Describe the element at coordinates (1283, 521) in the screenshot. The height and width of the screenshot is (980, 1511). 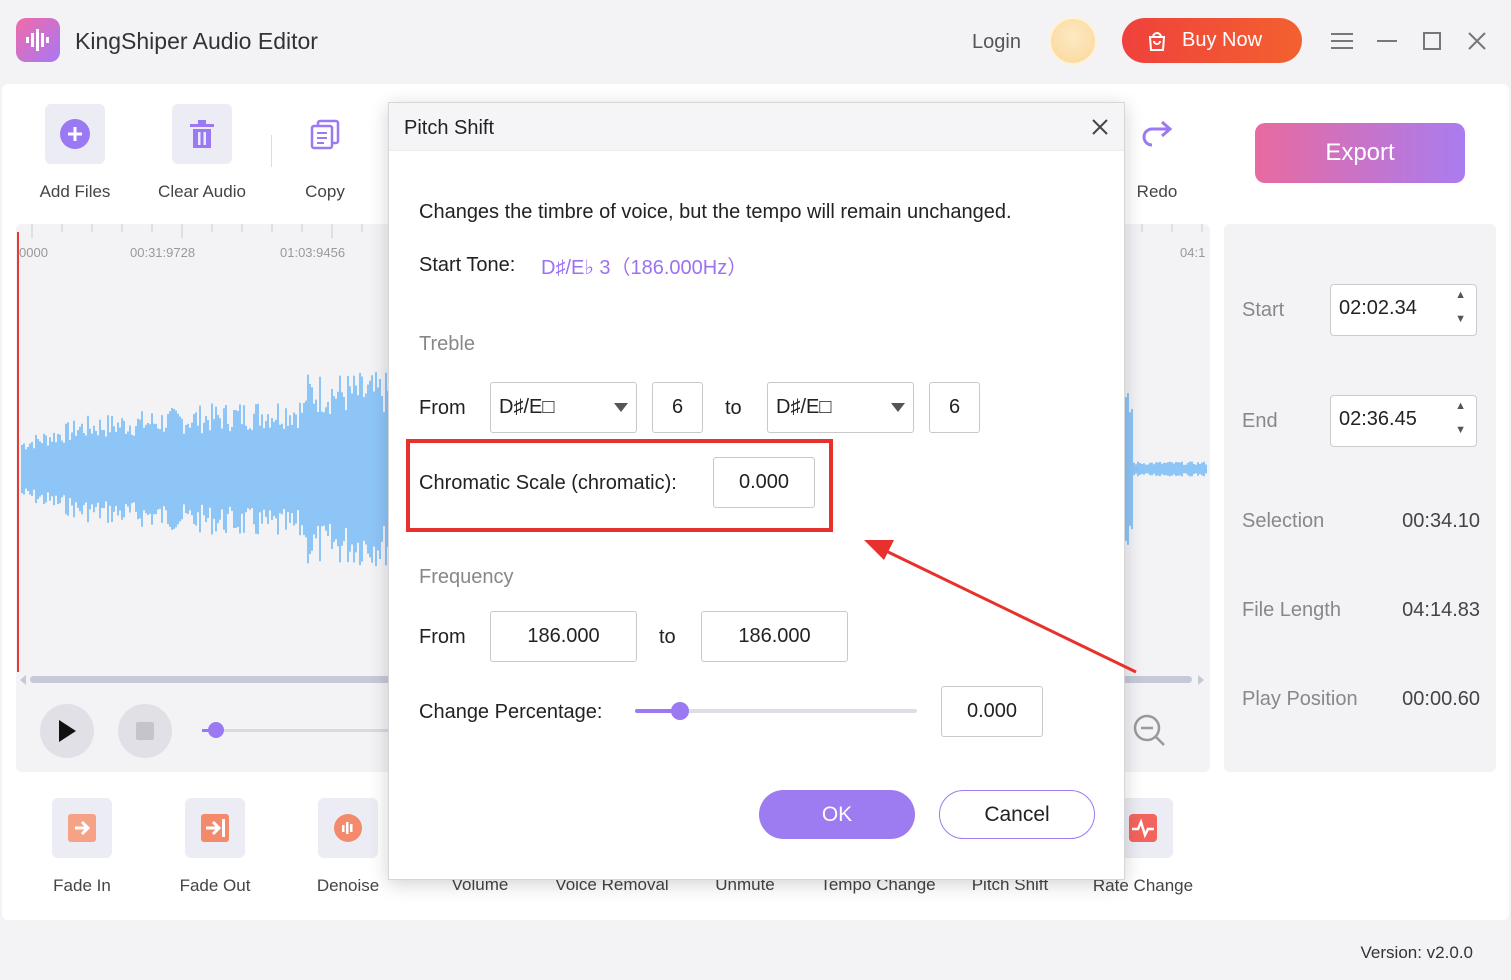
I see `selection-label: Selection` at that location.